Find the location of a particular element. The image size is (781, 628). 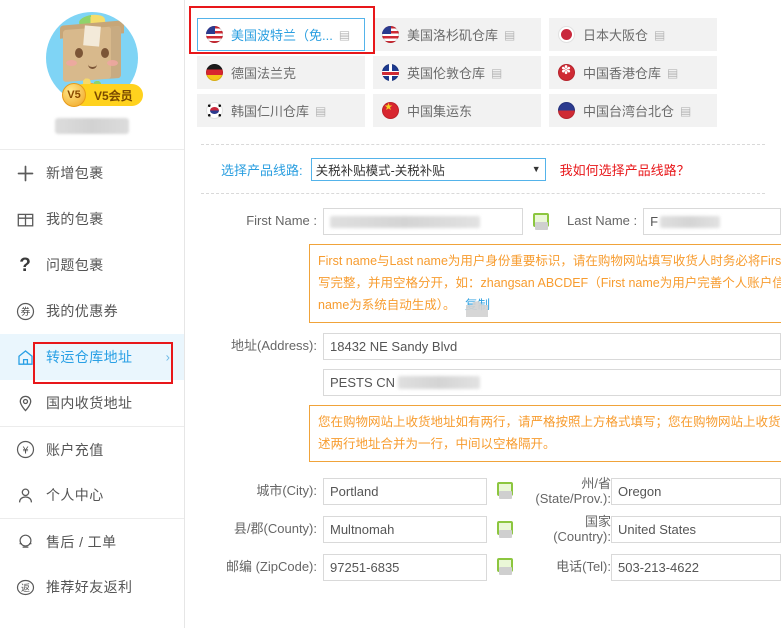

flag-uk-icon is located at coordinates (390, 72).